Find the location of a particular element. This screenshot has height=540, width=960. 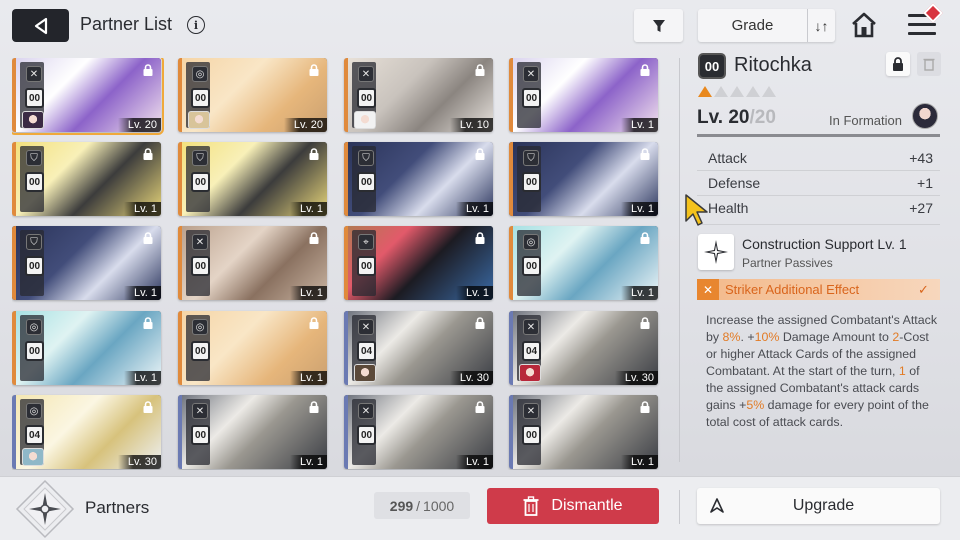

trash-icon is located at coordinates (929, 64).